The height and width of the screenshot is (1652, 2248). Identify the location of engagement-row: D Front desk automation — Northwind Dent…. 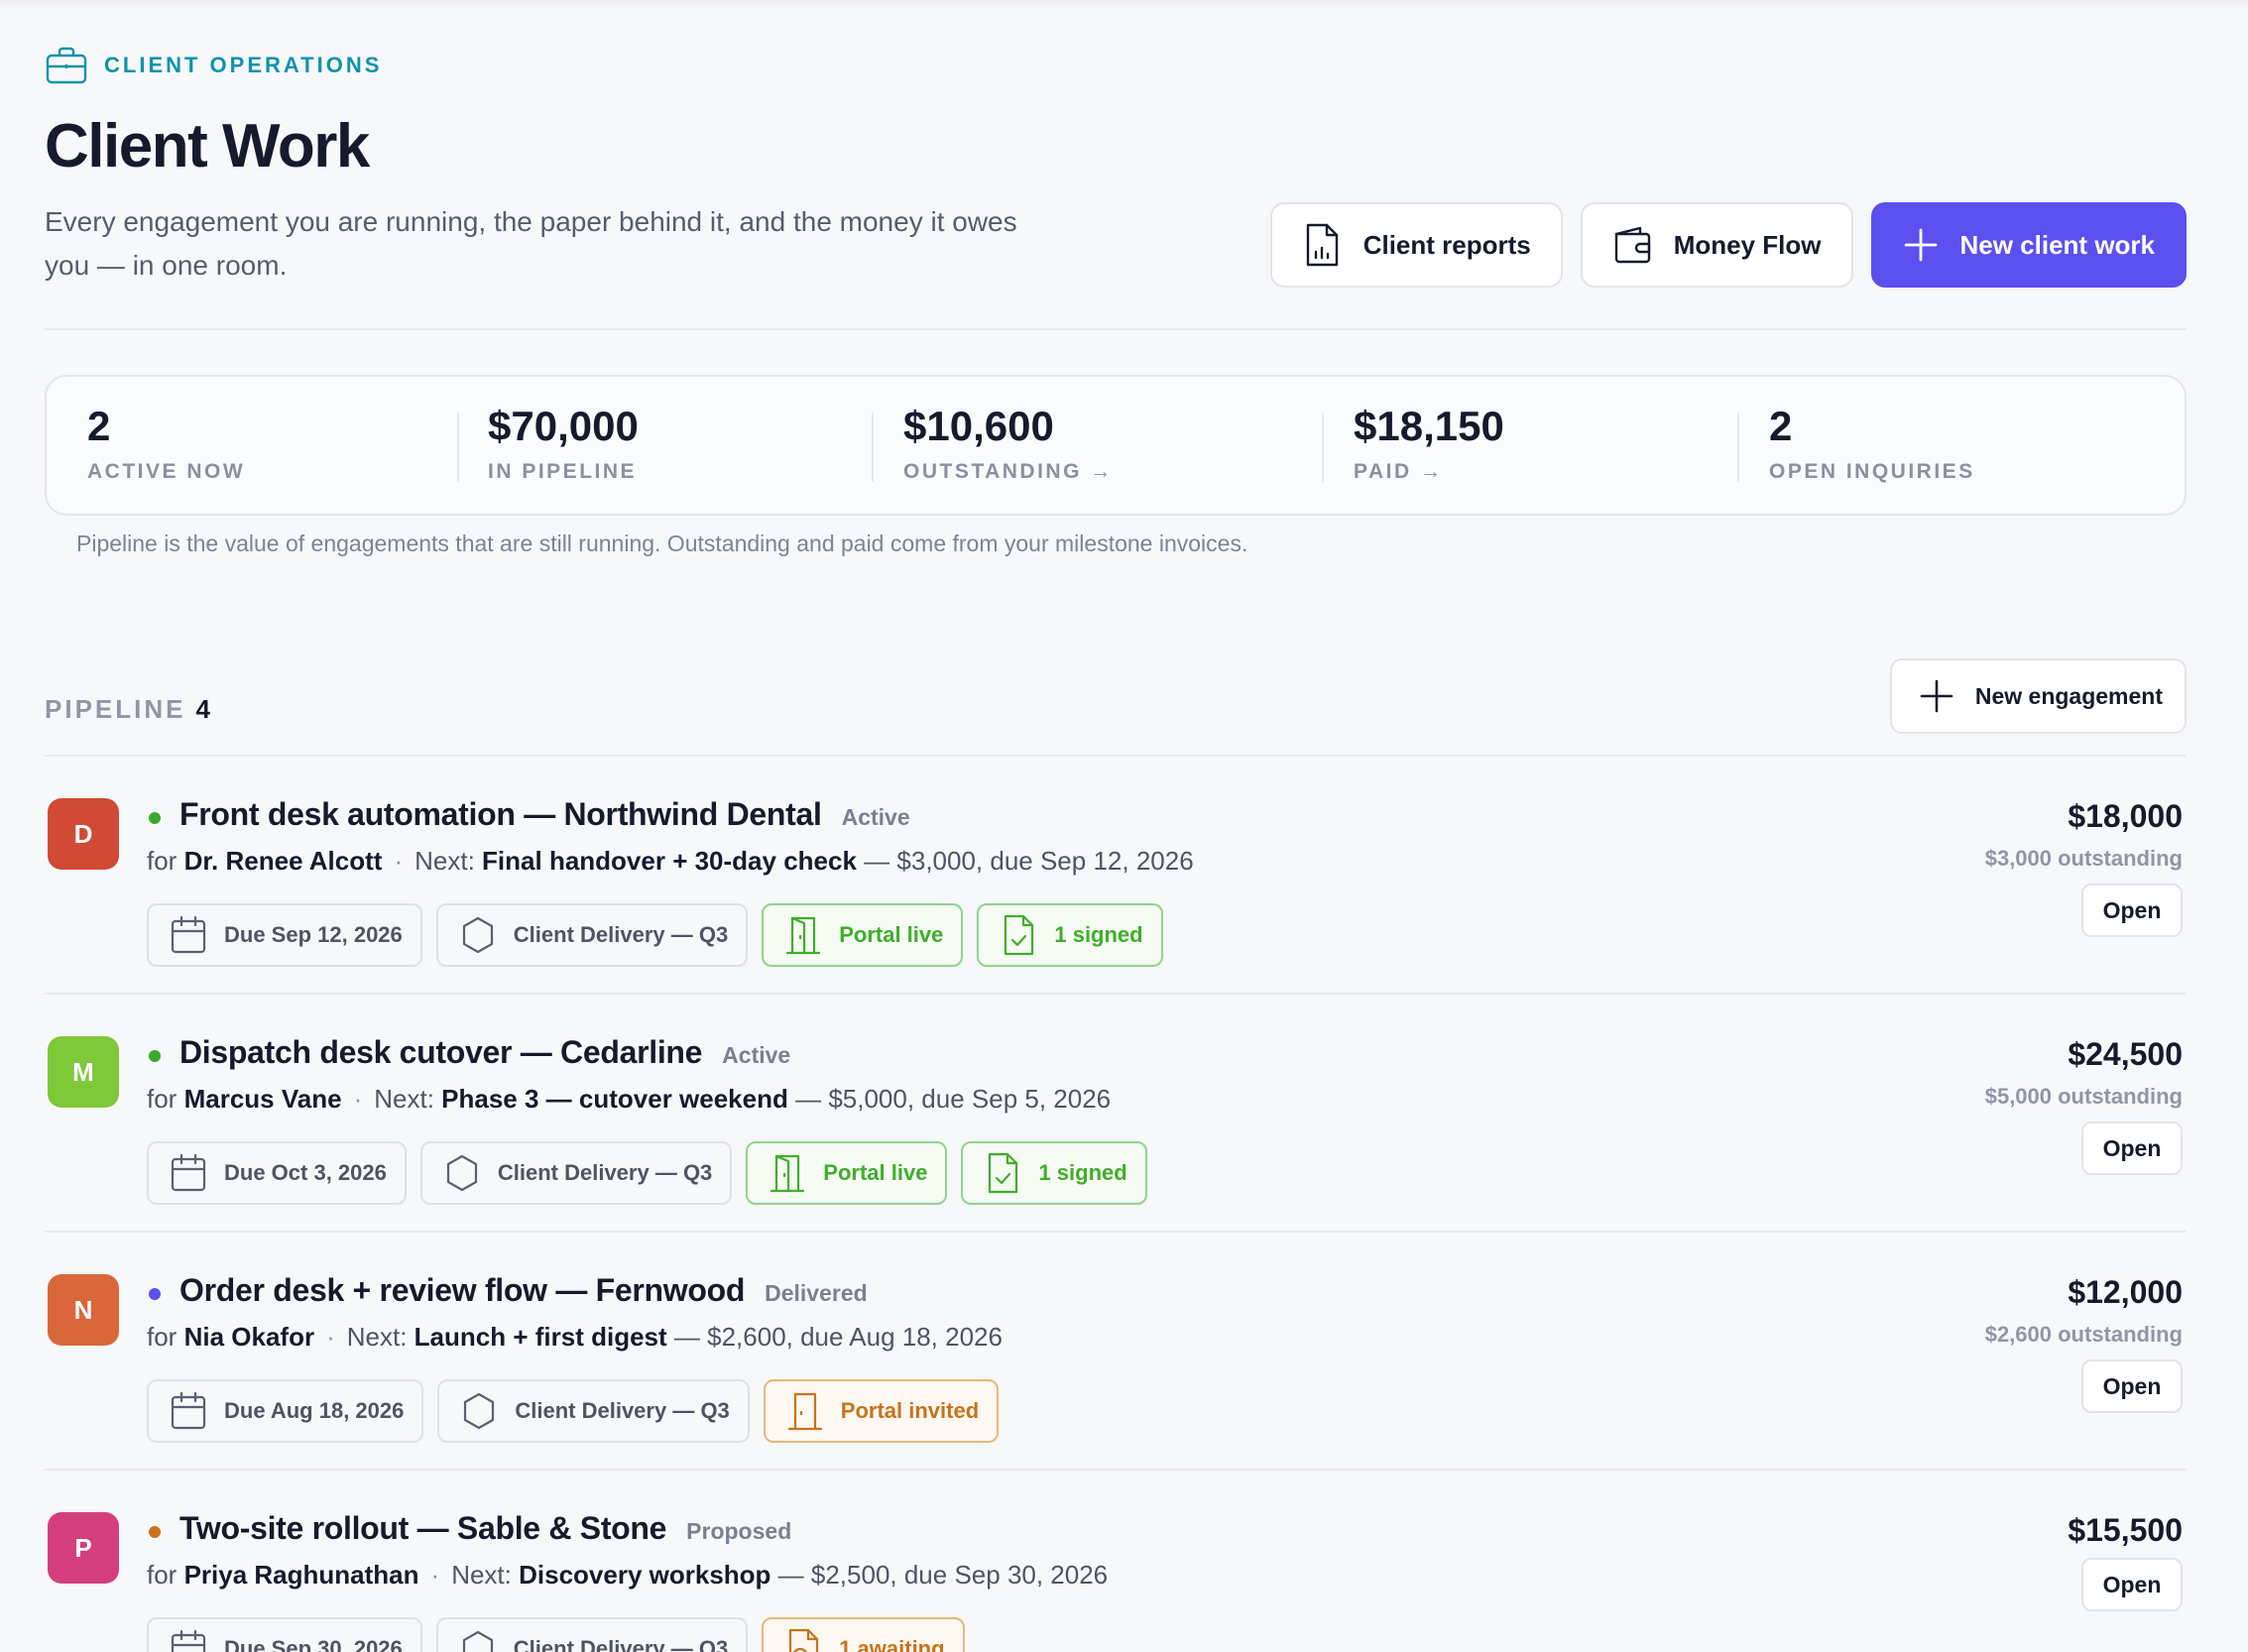
(1116, 876).